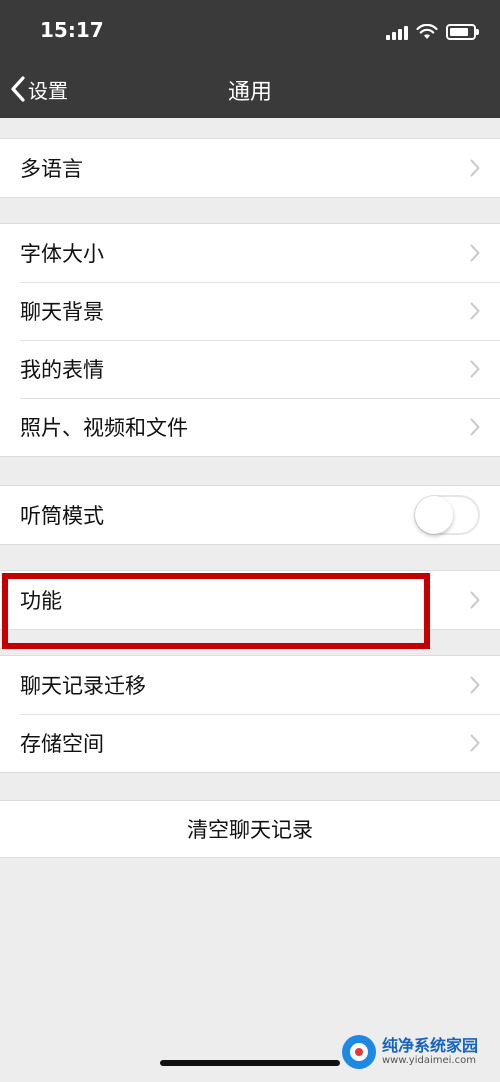 This screenshot has height=1082, width=500. What do you see at coordinates (249, 92) in the screenshot?
I see `page-title: 通用` at bounding box center [249, 92].